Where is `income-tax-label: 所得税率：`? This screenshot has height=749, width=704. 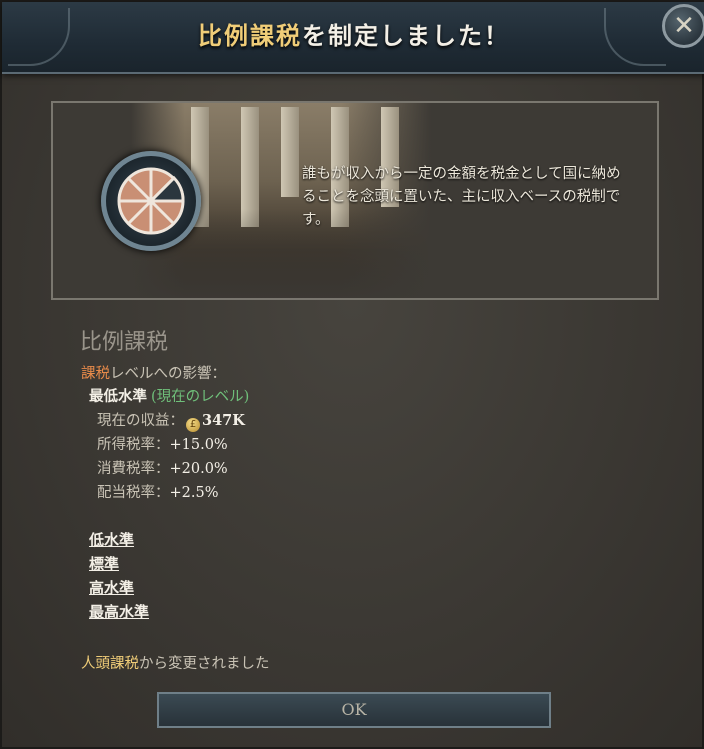
income-tax-label: 所得税率： is located at coordinates (133, 445).